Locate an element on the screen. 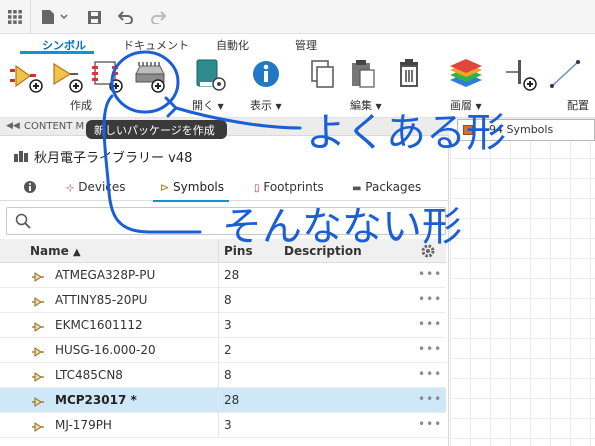 This screenshot has width=595, height=446. layer-label: 画層 is located at coordinates (461, 105).